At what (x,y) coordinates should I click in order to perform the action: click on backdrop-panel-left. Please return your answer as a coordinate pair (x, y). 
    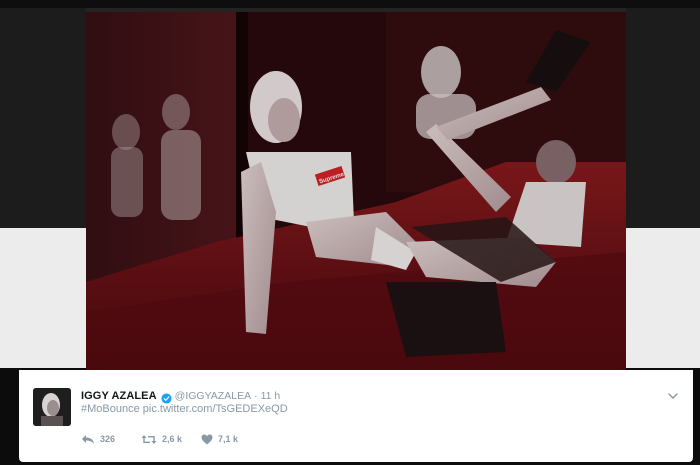
    Looking at the image, I should click on (43, 298).